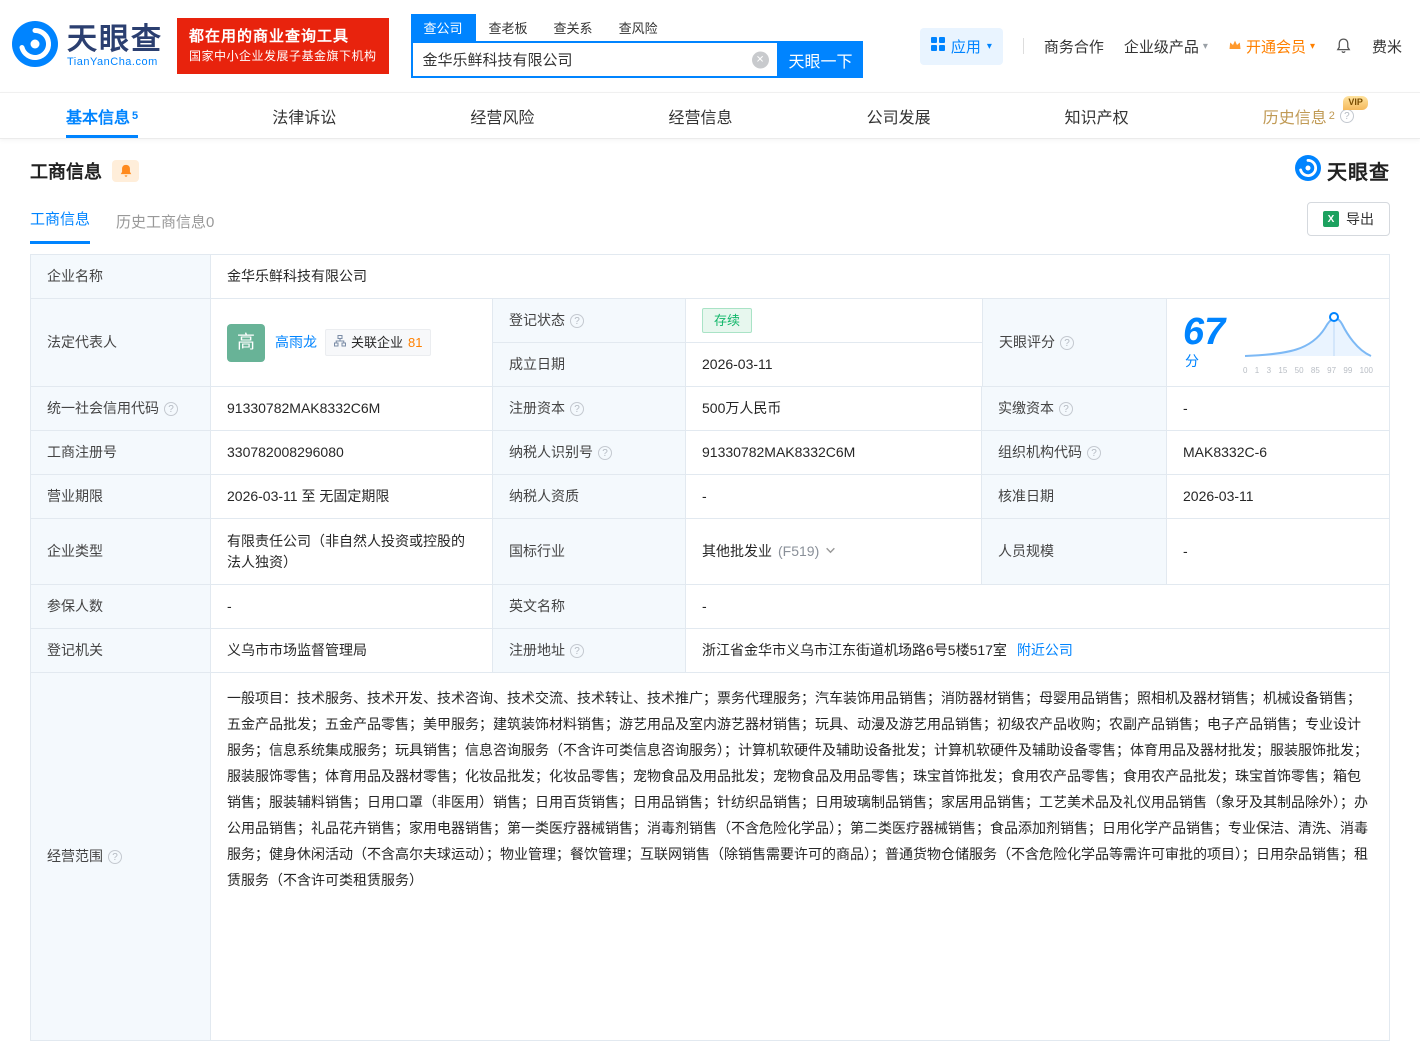 The height and width of the screenshot is (1041, 1420). Describe the element at coordinates (573, 27) in the screenshot. I see `search-tab-relation: 查关系` at that location.